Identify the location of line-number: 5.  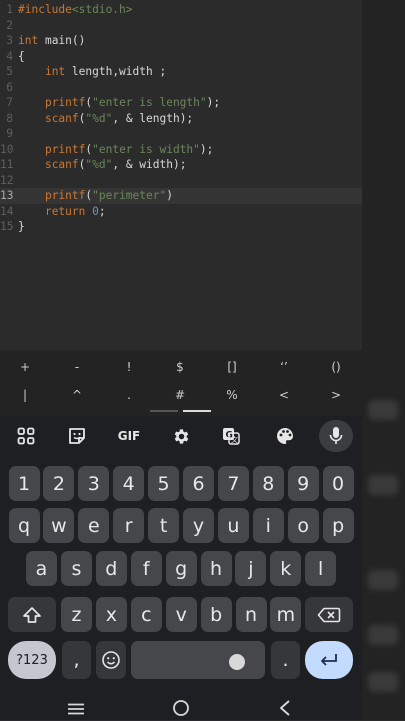
(9, 71).